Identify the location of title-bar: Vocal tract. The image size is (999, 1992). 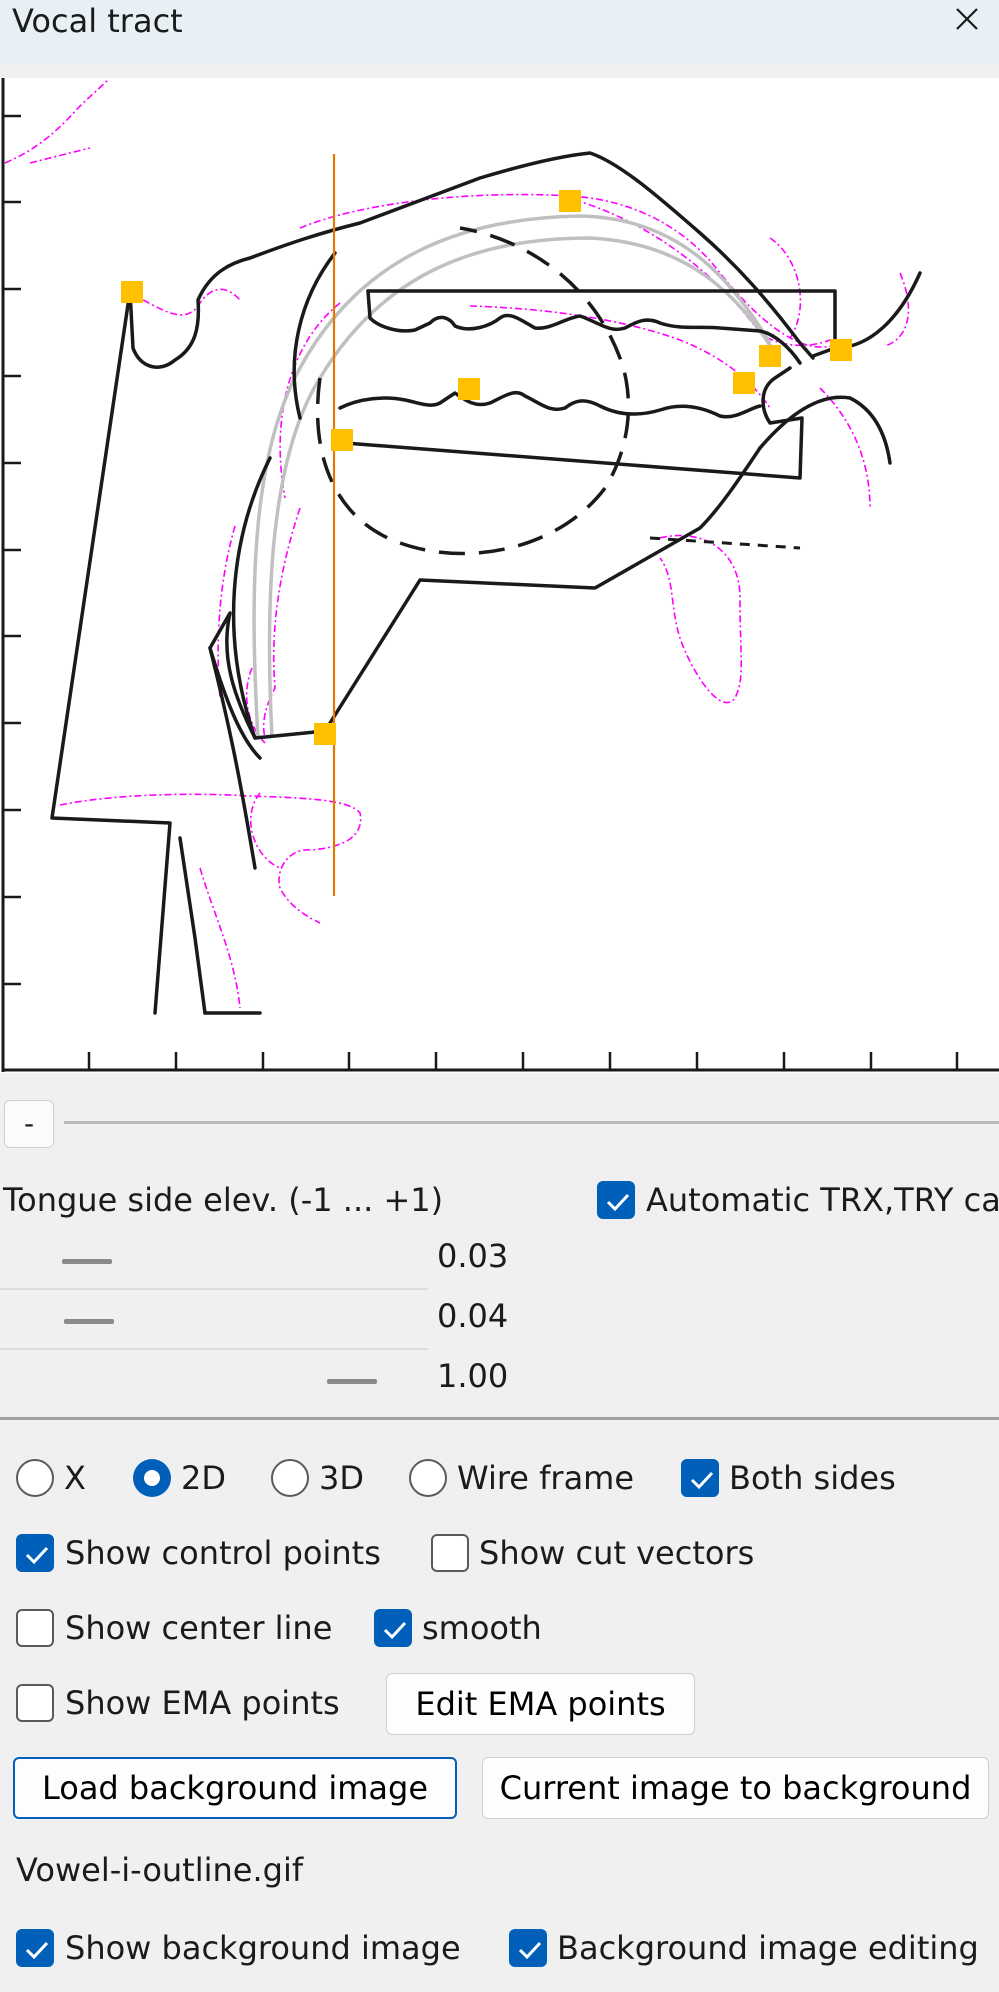
(499, 32).